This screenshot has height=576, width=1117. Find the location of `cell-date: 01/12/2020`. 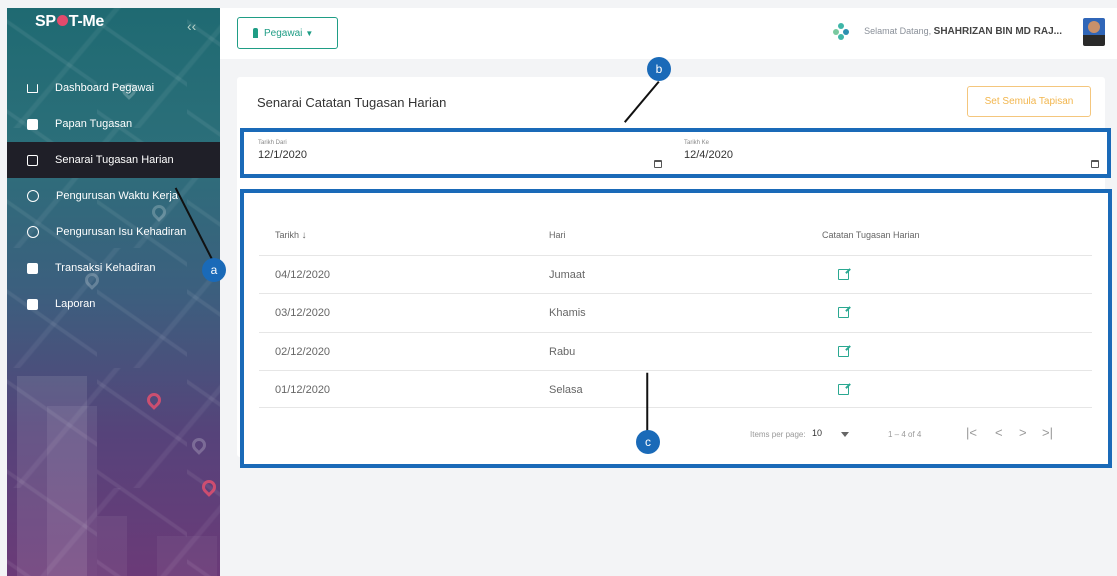

cell-date: 01/12/2020 is located at coordinates (303, 390).